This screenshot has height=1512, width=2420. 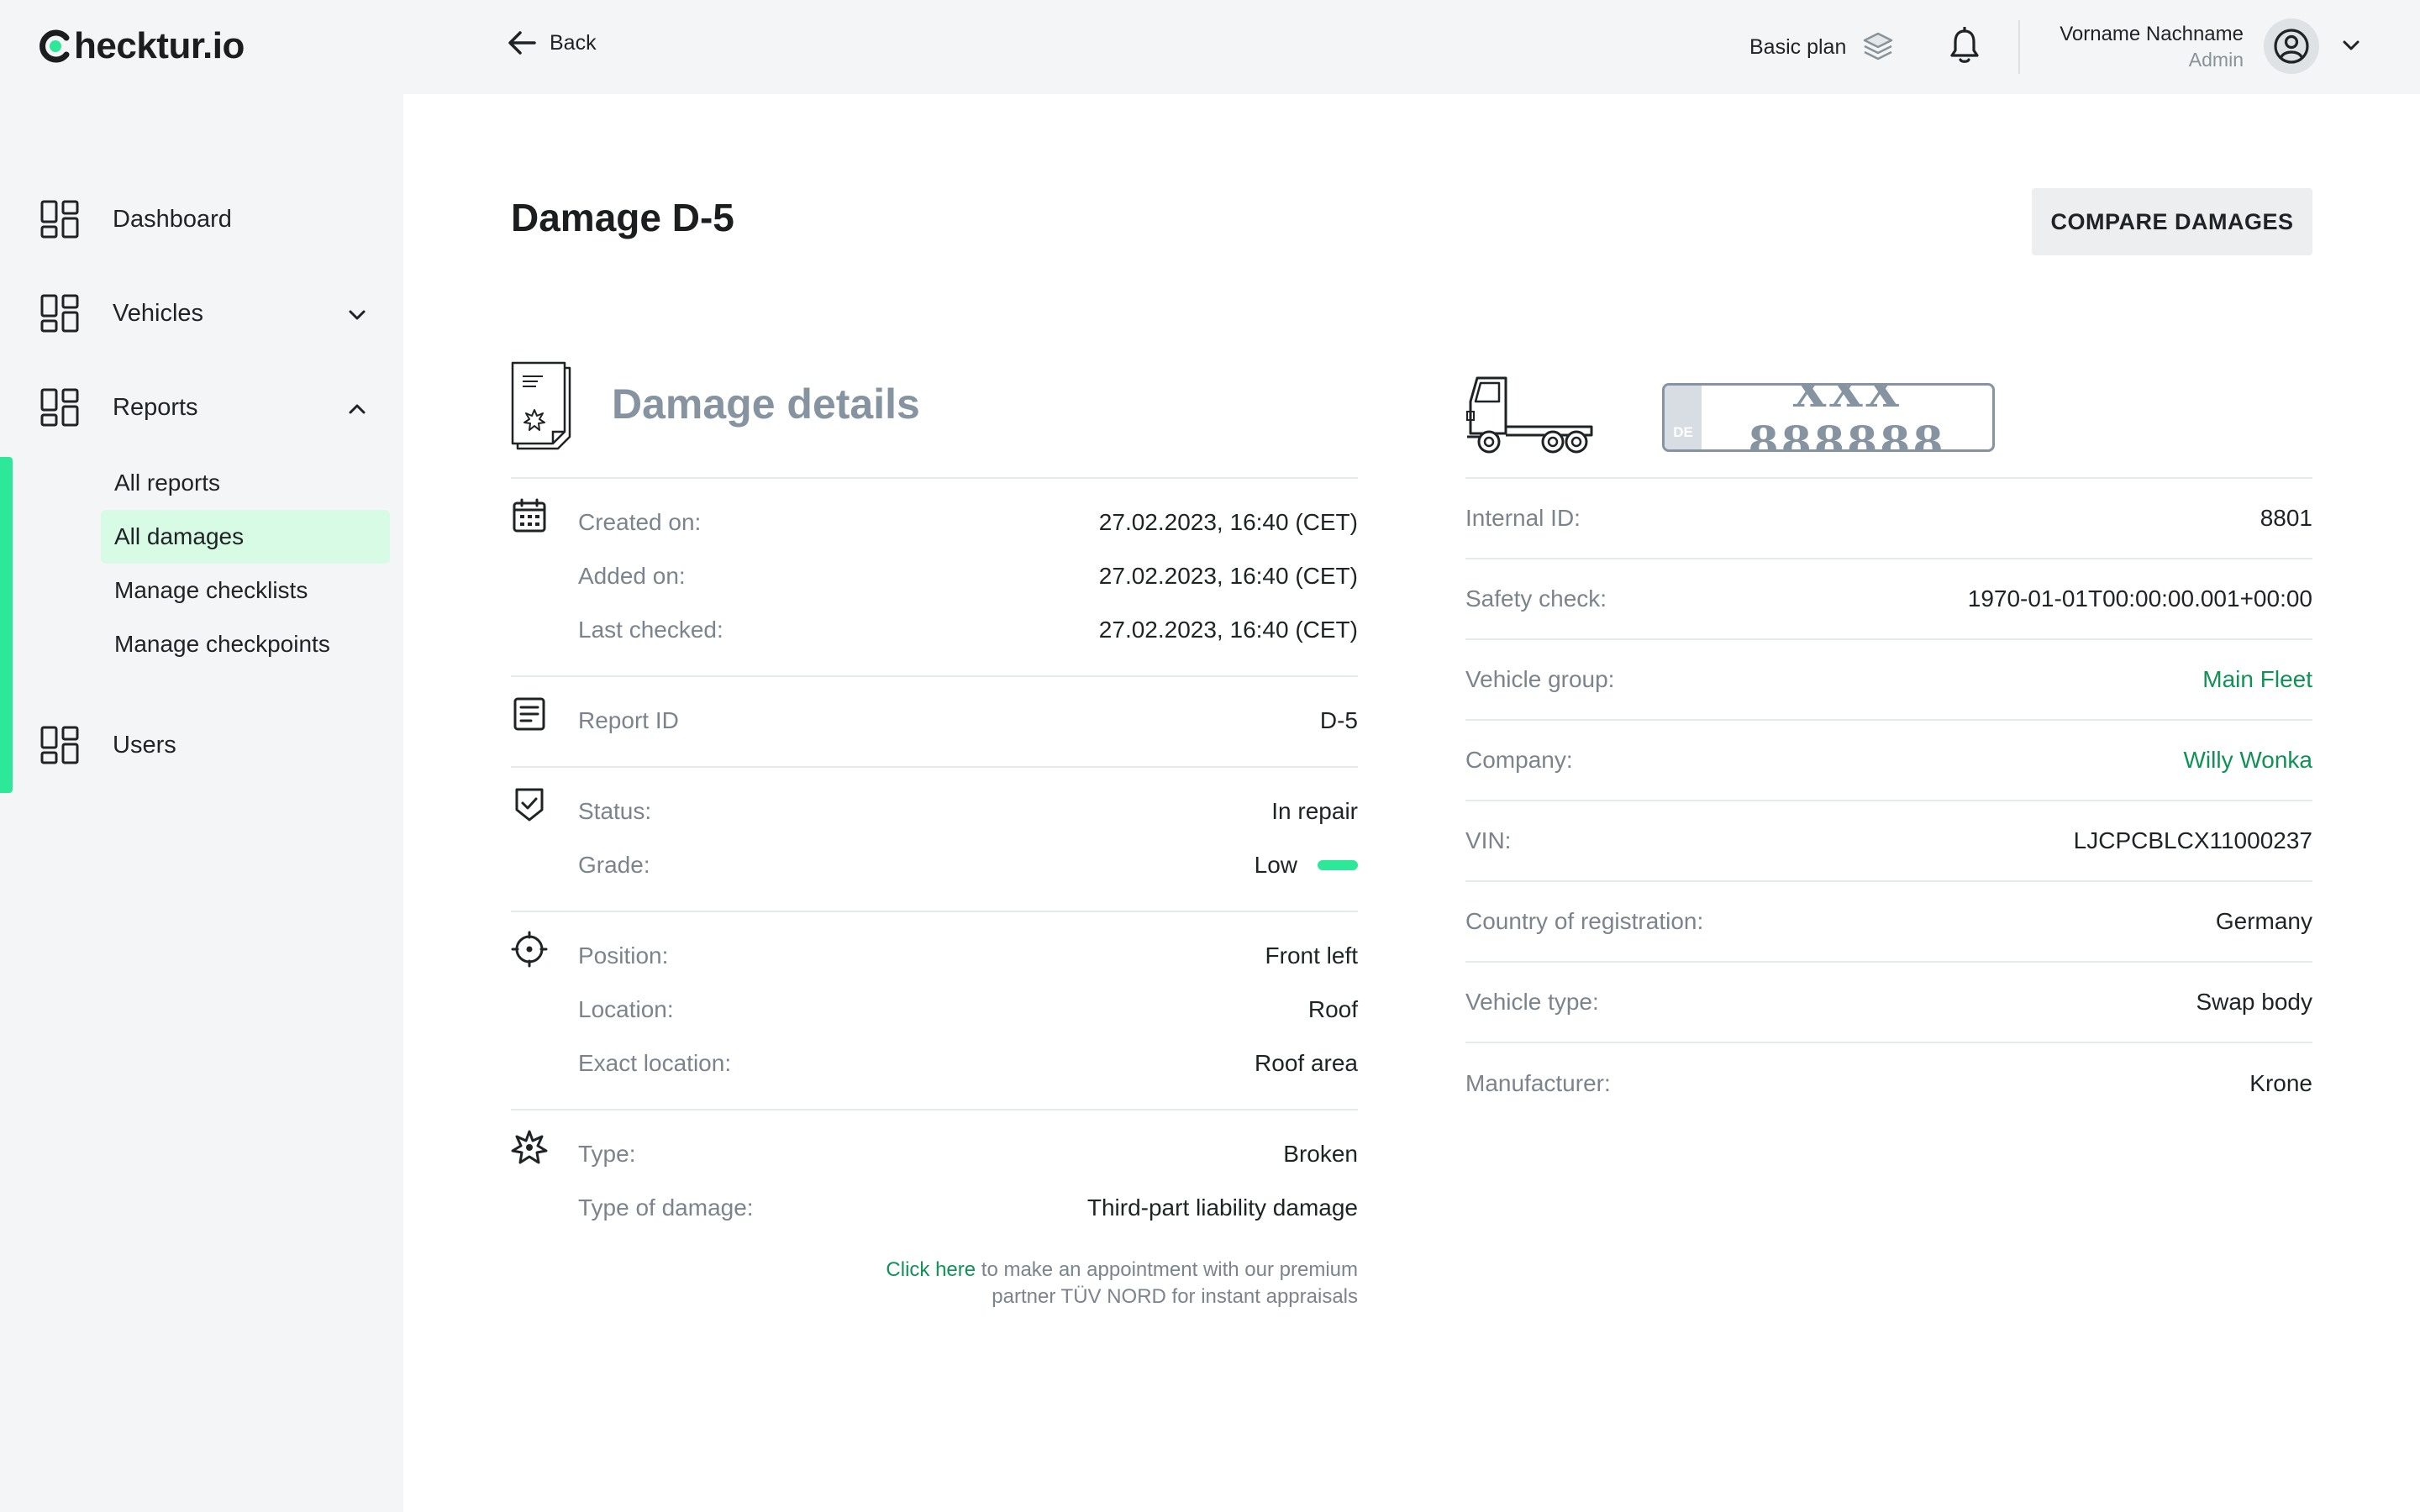 I want to click on safety-check-label: Safety check:, so click(x=1536, y=598).